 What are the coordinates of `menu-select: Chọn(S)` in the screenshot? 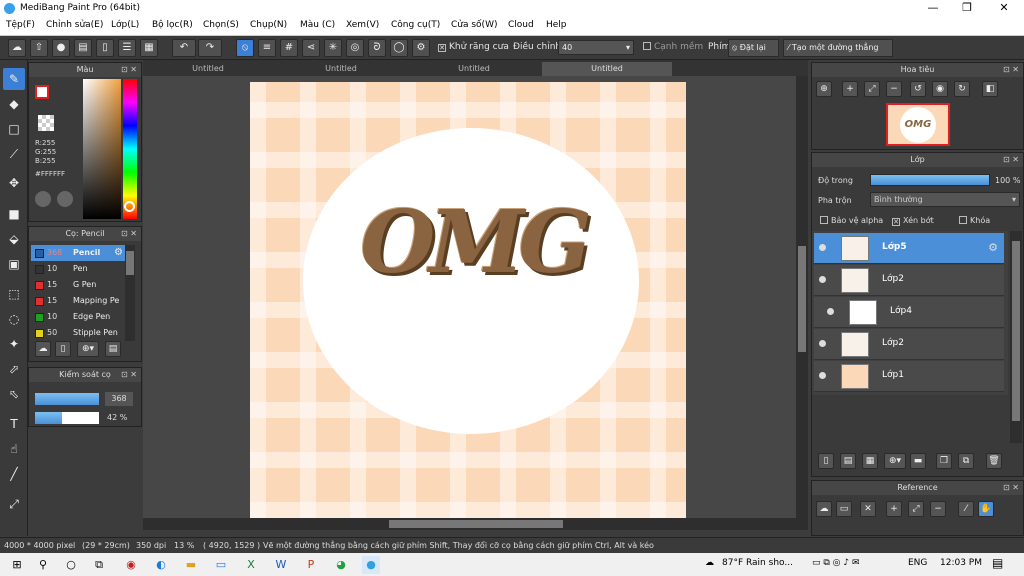 It's located at (221, 25).